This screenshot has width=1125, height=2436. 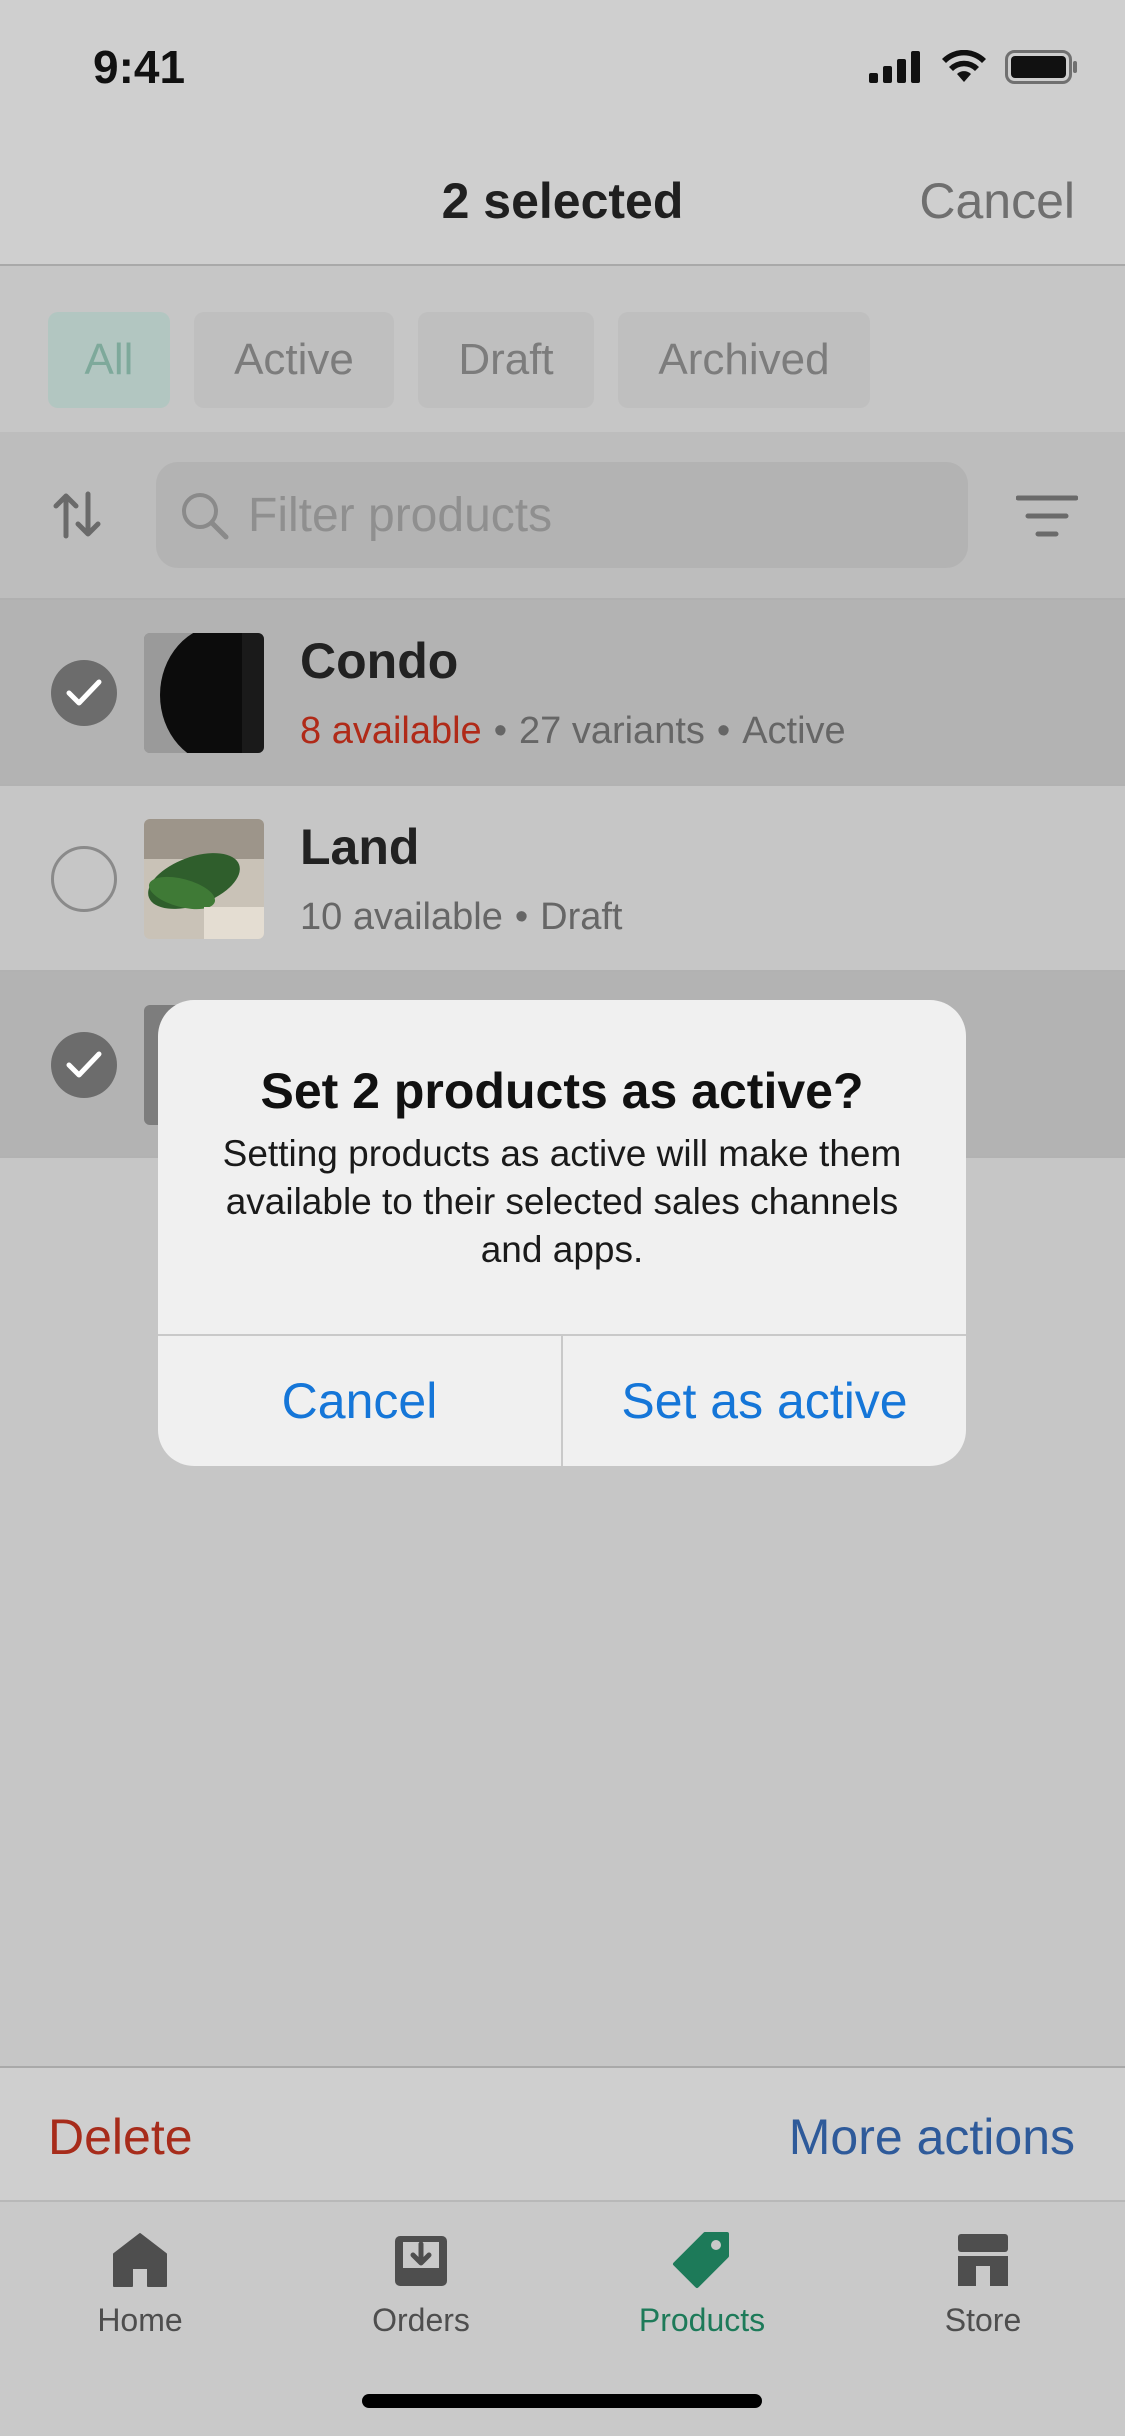 I want to click on tab-draft: Draft, so click(x=506, y=360).